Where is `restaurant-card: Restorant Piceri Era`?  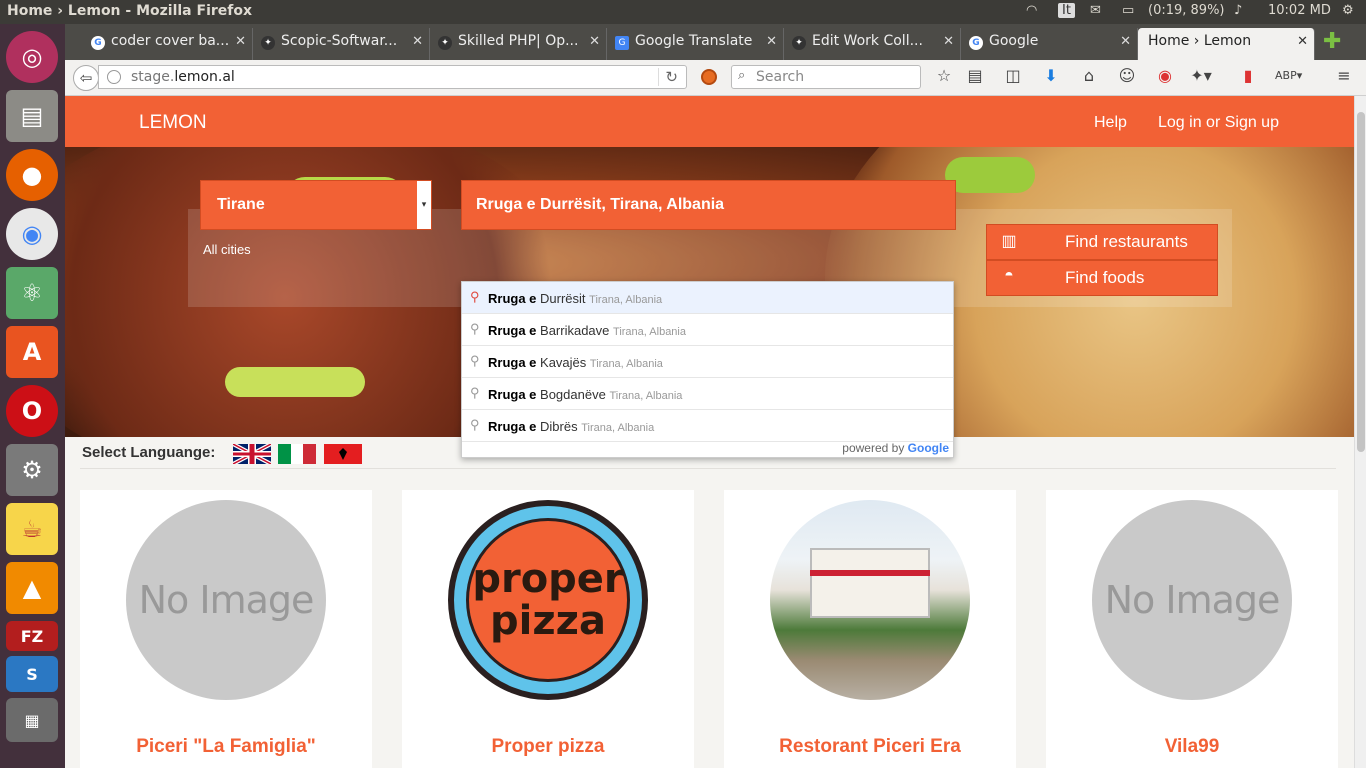 restaurant-card: Restorant Piceri Era is located at coordinates (870, 629).